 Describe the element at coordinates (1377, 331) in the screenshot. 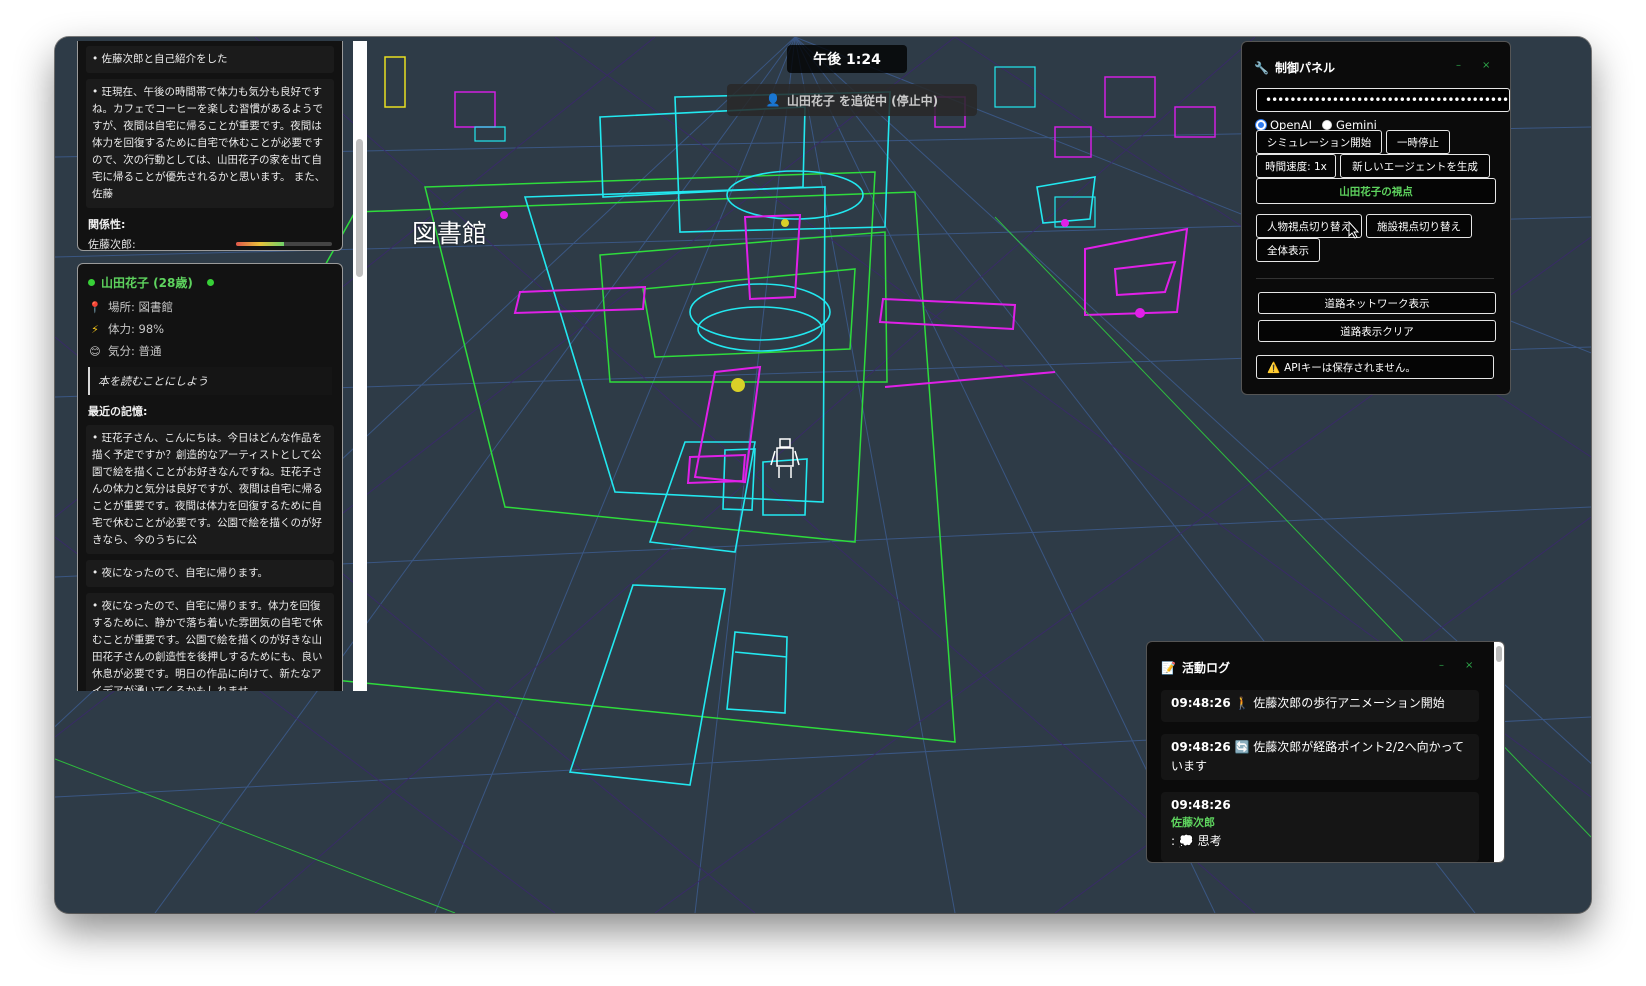

I see `road-clear-button: 道路表示クリア` at that location.